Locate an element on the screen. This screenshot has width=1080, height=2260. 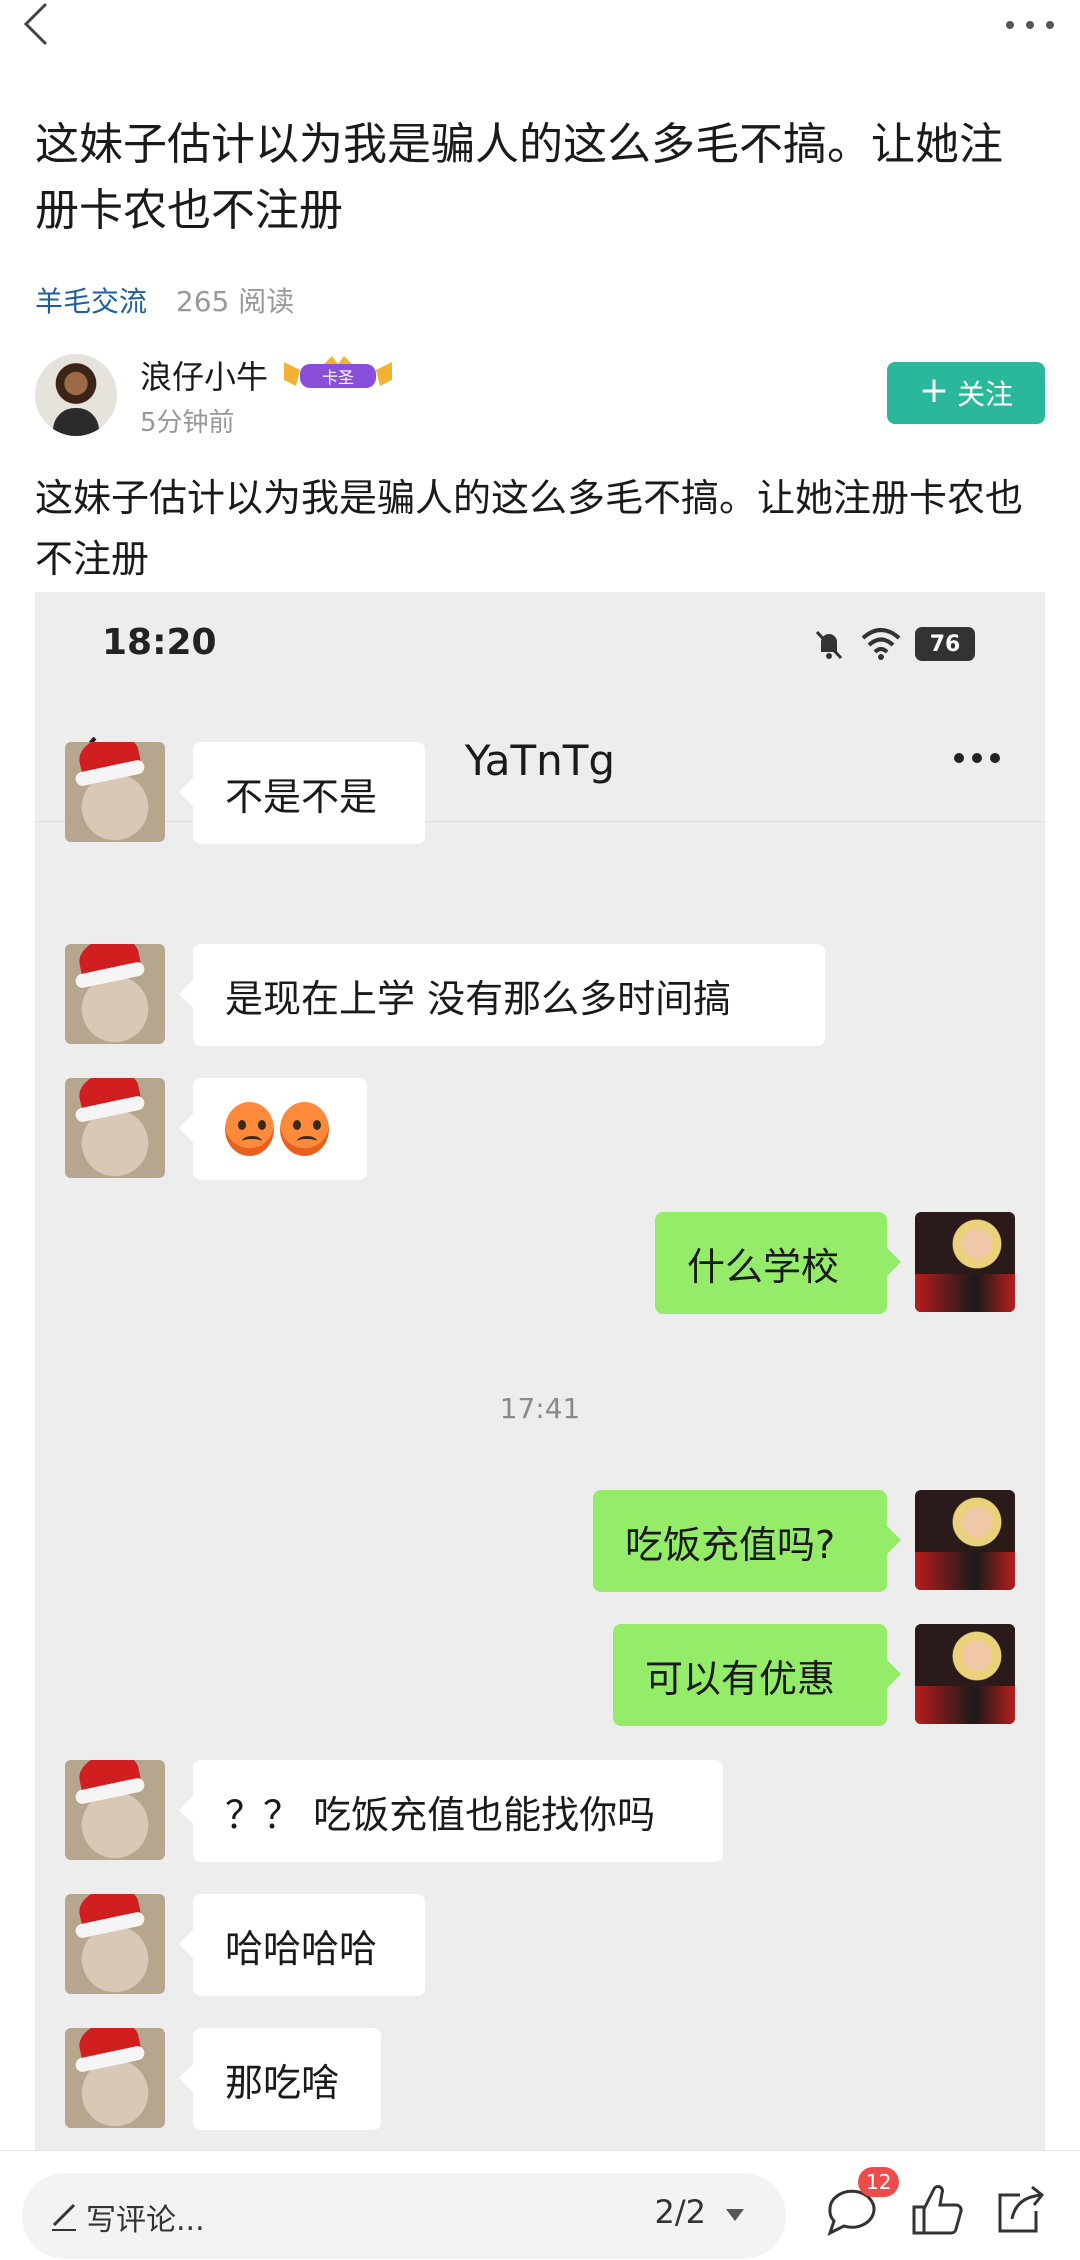
sticker-bubble is located at coordinates (273, 1129).